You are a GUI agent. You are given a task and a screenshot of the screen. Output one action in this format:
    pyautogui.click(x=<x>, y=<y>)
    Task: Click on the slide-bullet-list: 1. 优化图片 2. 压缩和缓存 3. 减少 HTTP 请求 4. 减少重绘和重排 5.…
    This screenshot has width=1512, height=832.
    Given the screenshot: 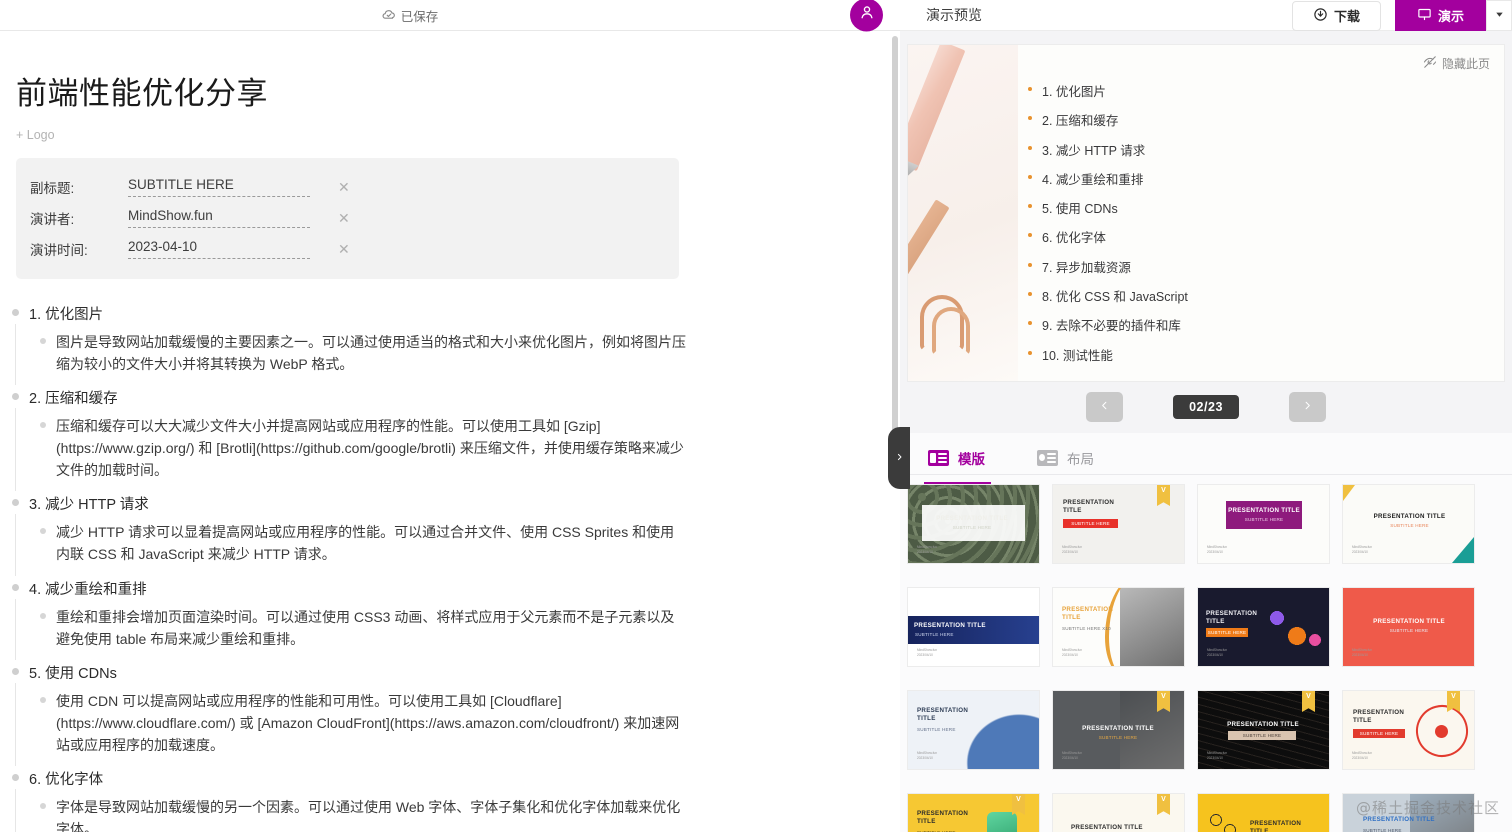 What is the action you would take?
    pyautogui.click(x=1254, y=227)
    